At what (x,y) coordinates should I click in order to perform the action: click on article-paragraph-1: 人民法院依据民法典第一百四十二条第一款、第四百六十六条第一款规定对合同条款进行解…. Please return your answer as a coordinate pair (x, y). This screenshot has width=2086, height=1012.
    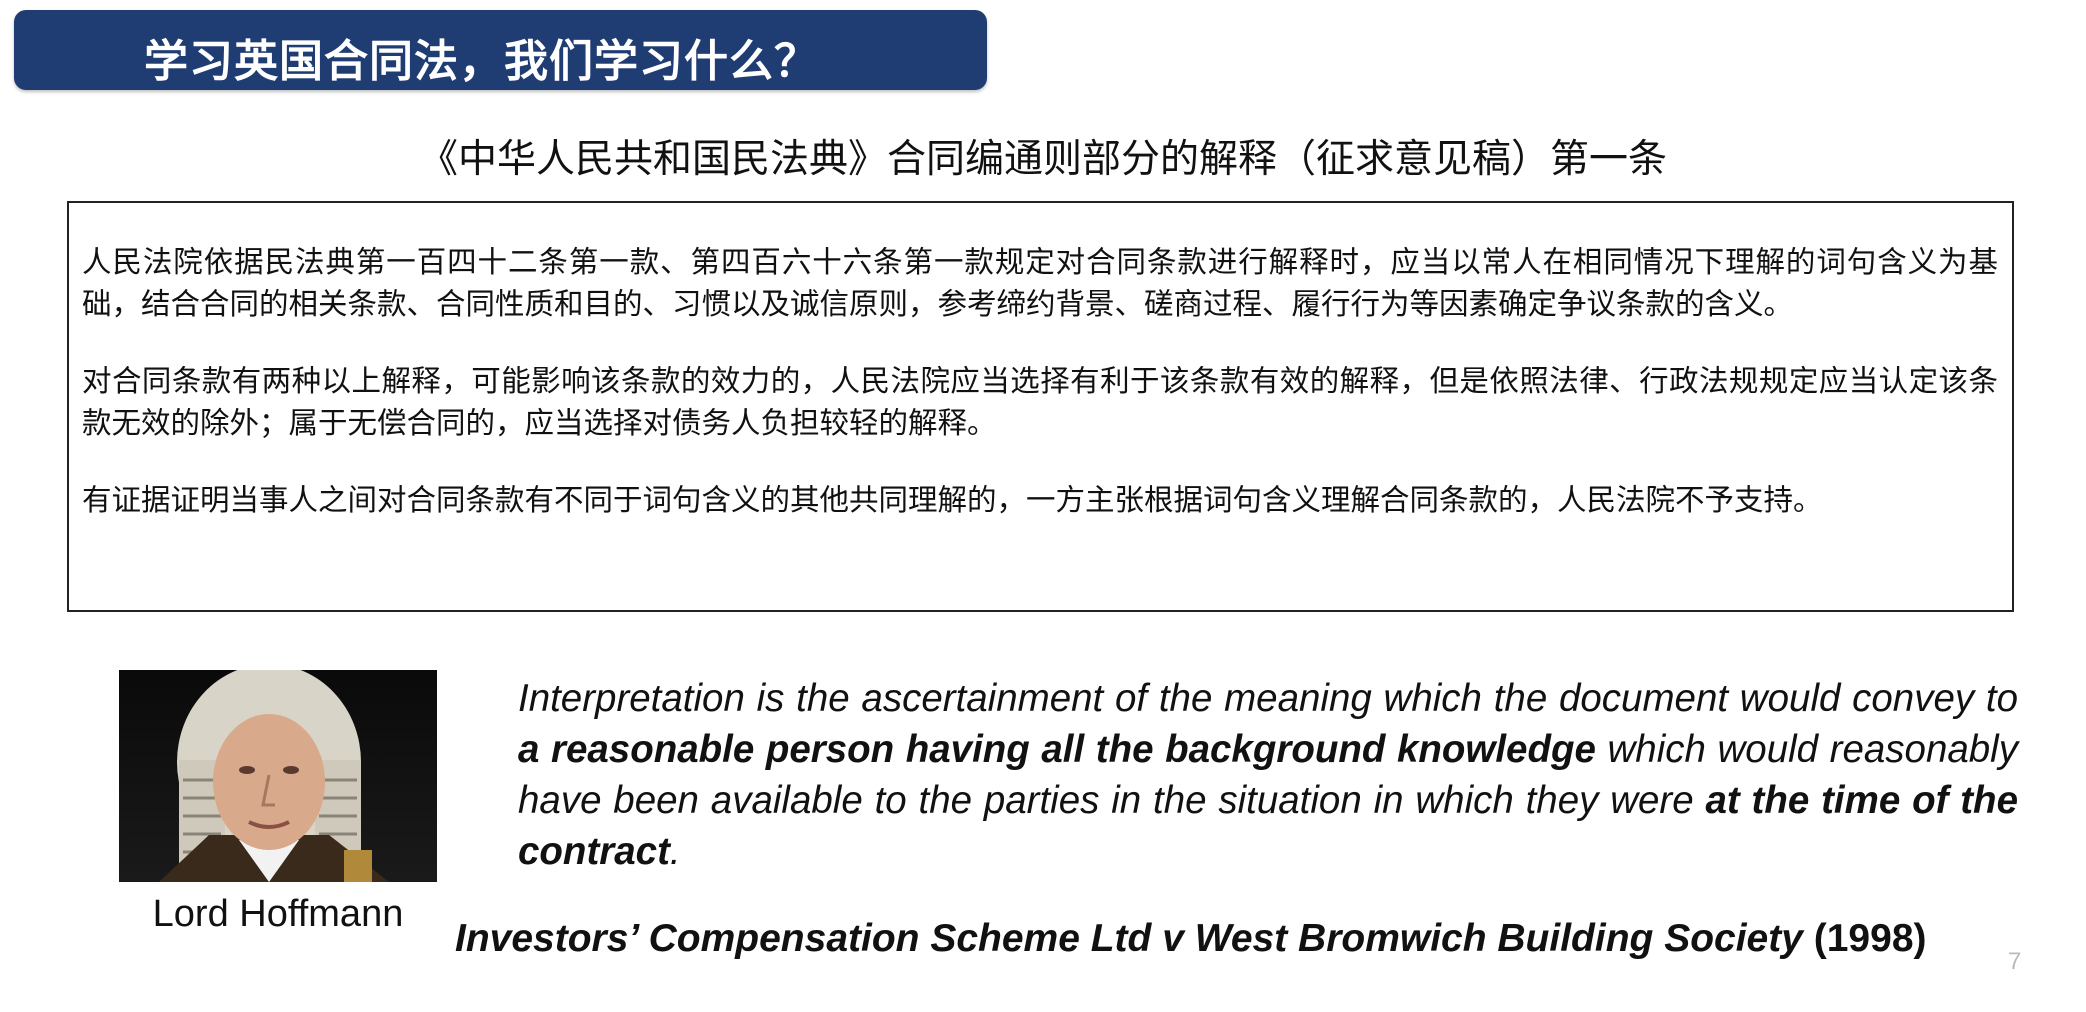
    Looking at the image, I should click on (1040, 283).